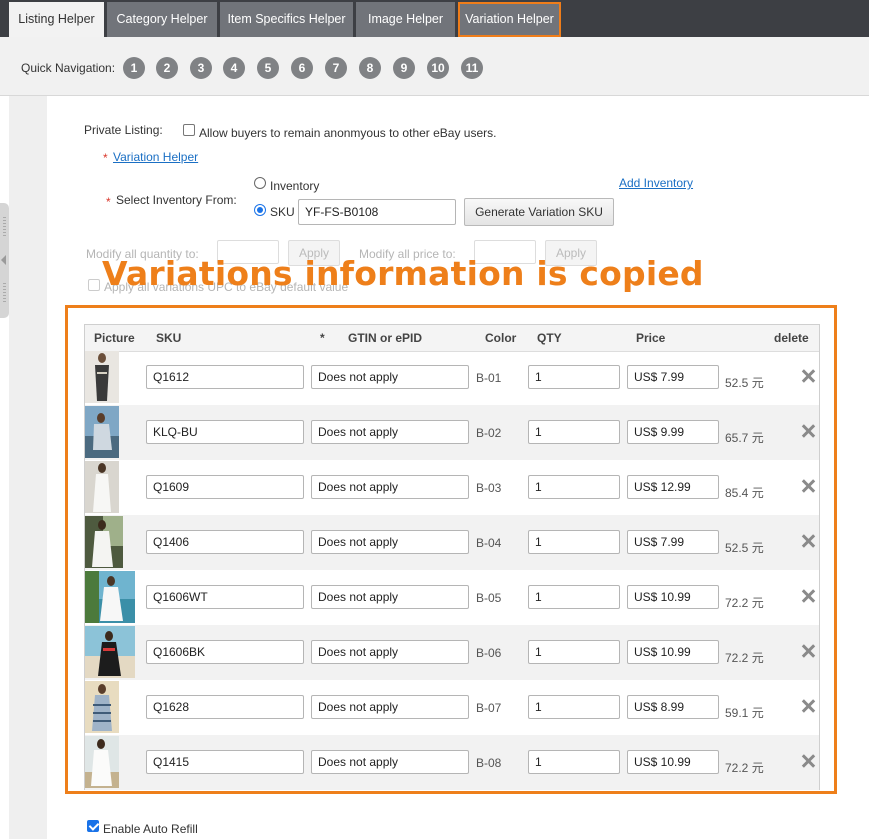  I want to click on tab-image-helper: Image Helper, so click(405, 19).